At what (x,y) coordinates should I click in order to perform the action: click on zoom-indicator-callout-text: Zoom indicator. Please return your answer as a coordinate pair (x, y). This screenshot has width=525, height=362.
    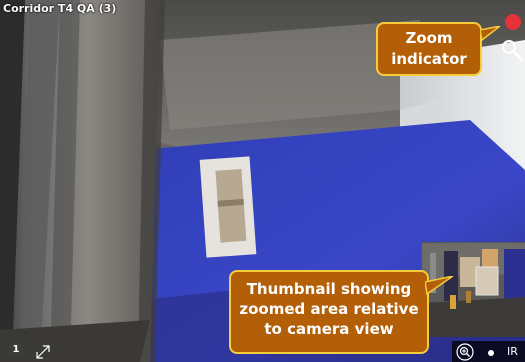
    Looking at the image, I should click on (429, 48).